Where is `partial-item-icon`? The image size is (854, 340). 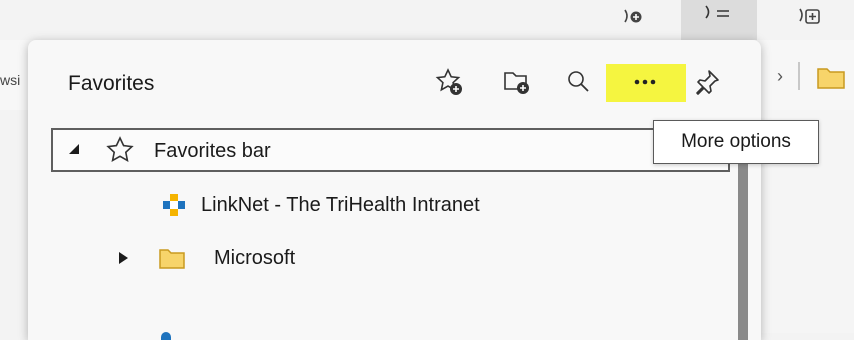
partial-item-icon is located at coordinates (166, 336).